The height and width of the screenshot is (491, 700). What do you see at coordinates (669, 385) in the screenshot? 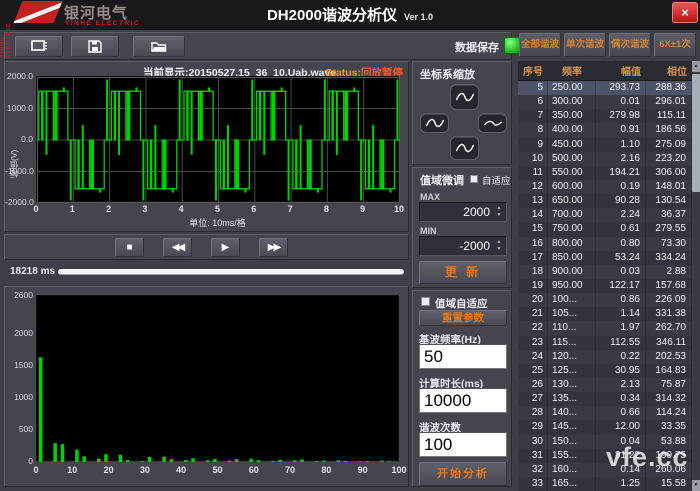
I see `cell-phase: 75.87` at bounding box center [669, 385].